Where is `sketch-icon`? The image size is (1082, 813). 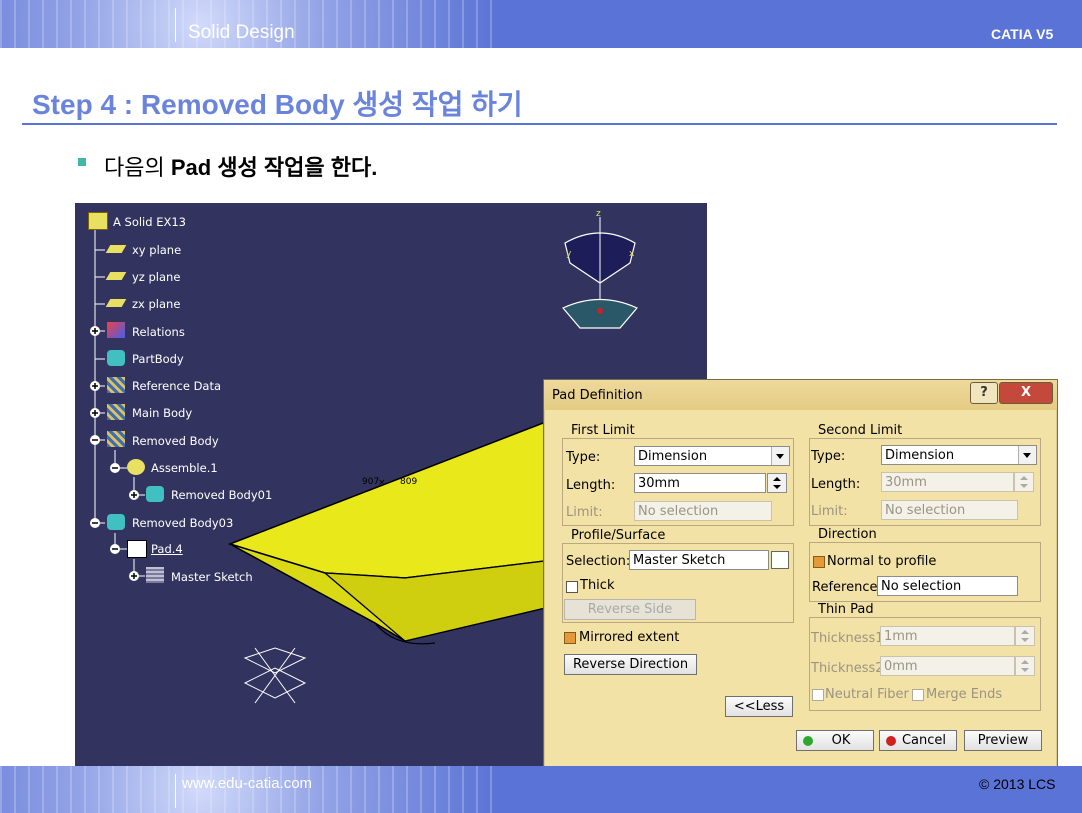
sketch-icon is located at coordinates (155, 575).